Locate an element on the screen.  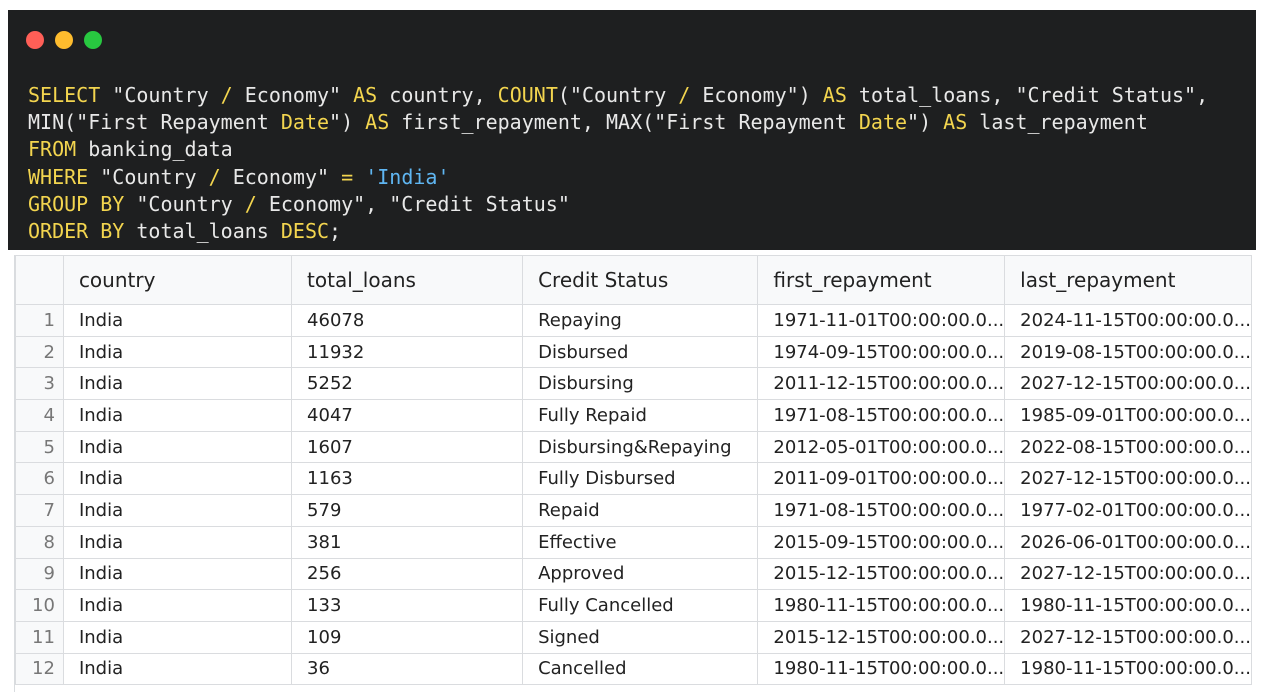
sql-token: MIN("First Repayment is located at coordinates (154, 122).